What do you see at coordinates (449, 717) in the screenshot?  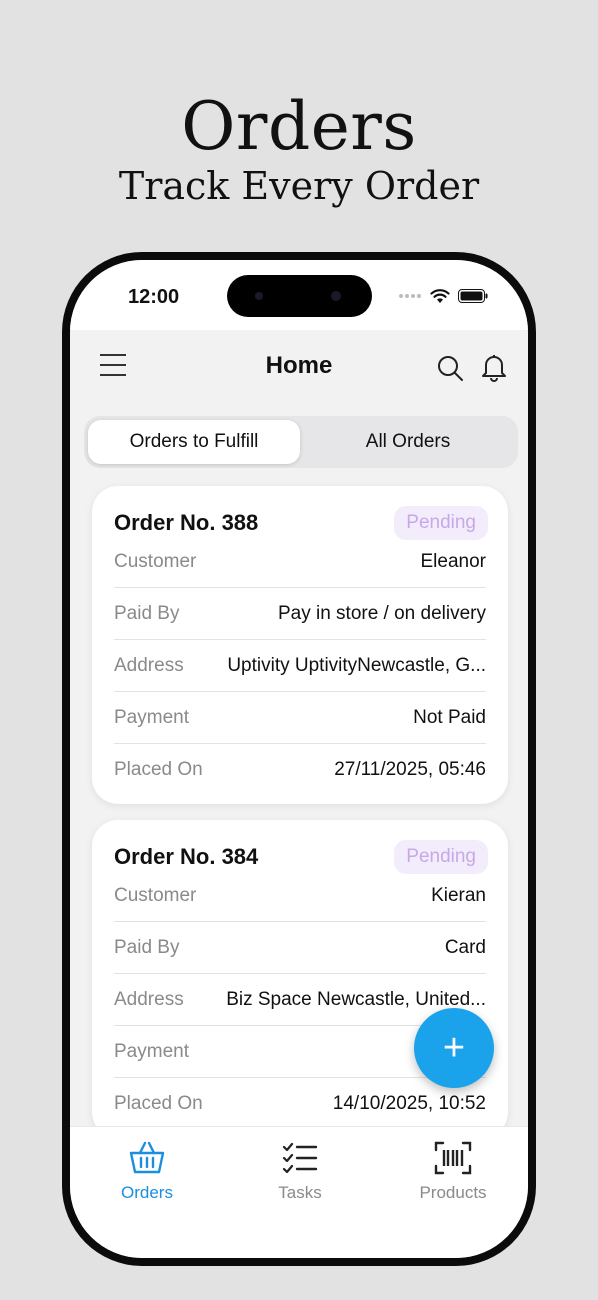 I see `row-value: Not Paid` at bounding box center [449, 717].